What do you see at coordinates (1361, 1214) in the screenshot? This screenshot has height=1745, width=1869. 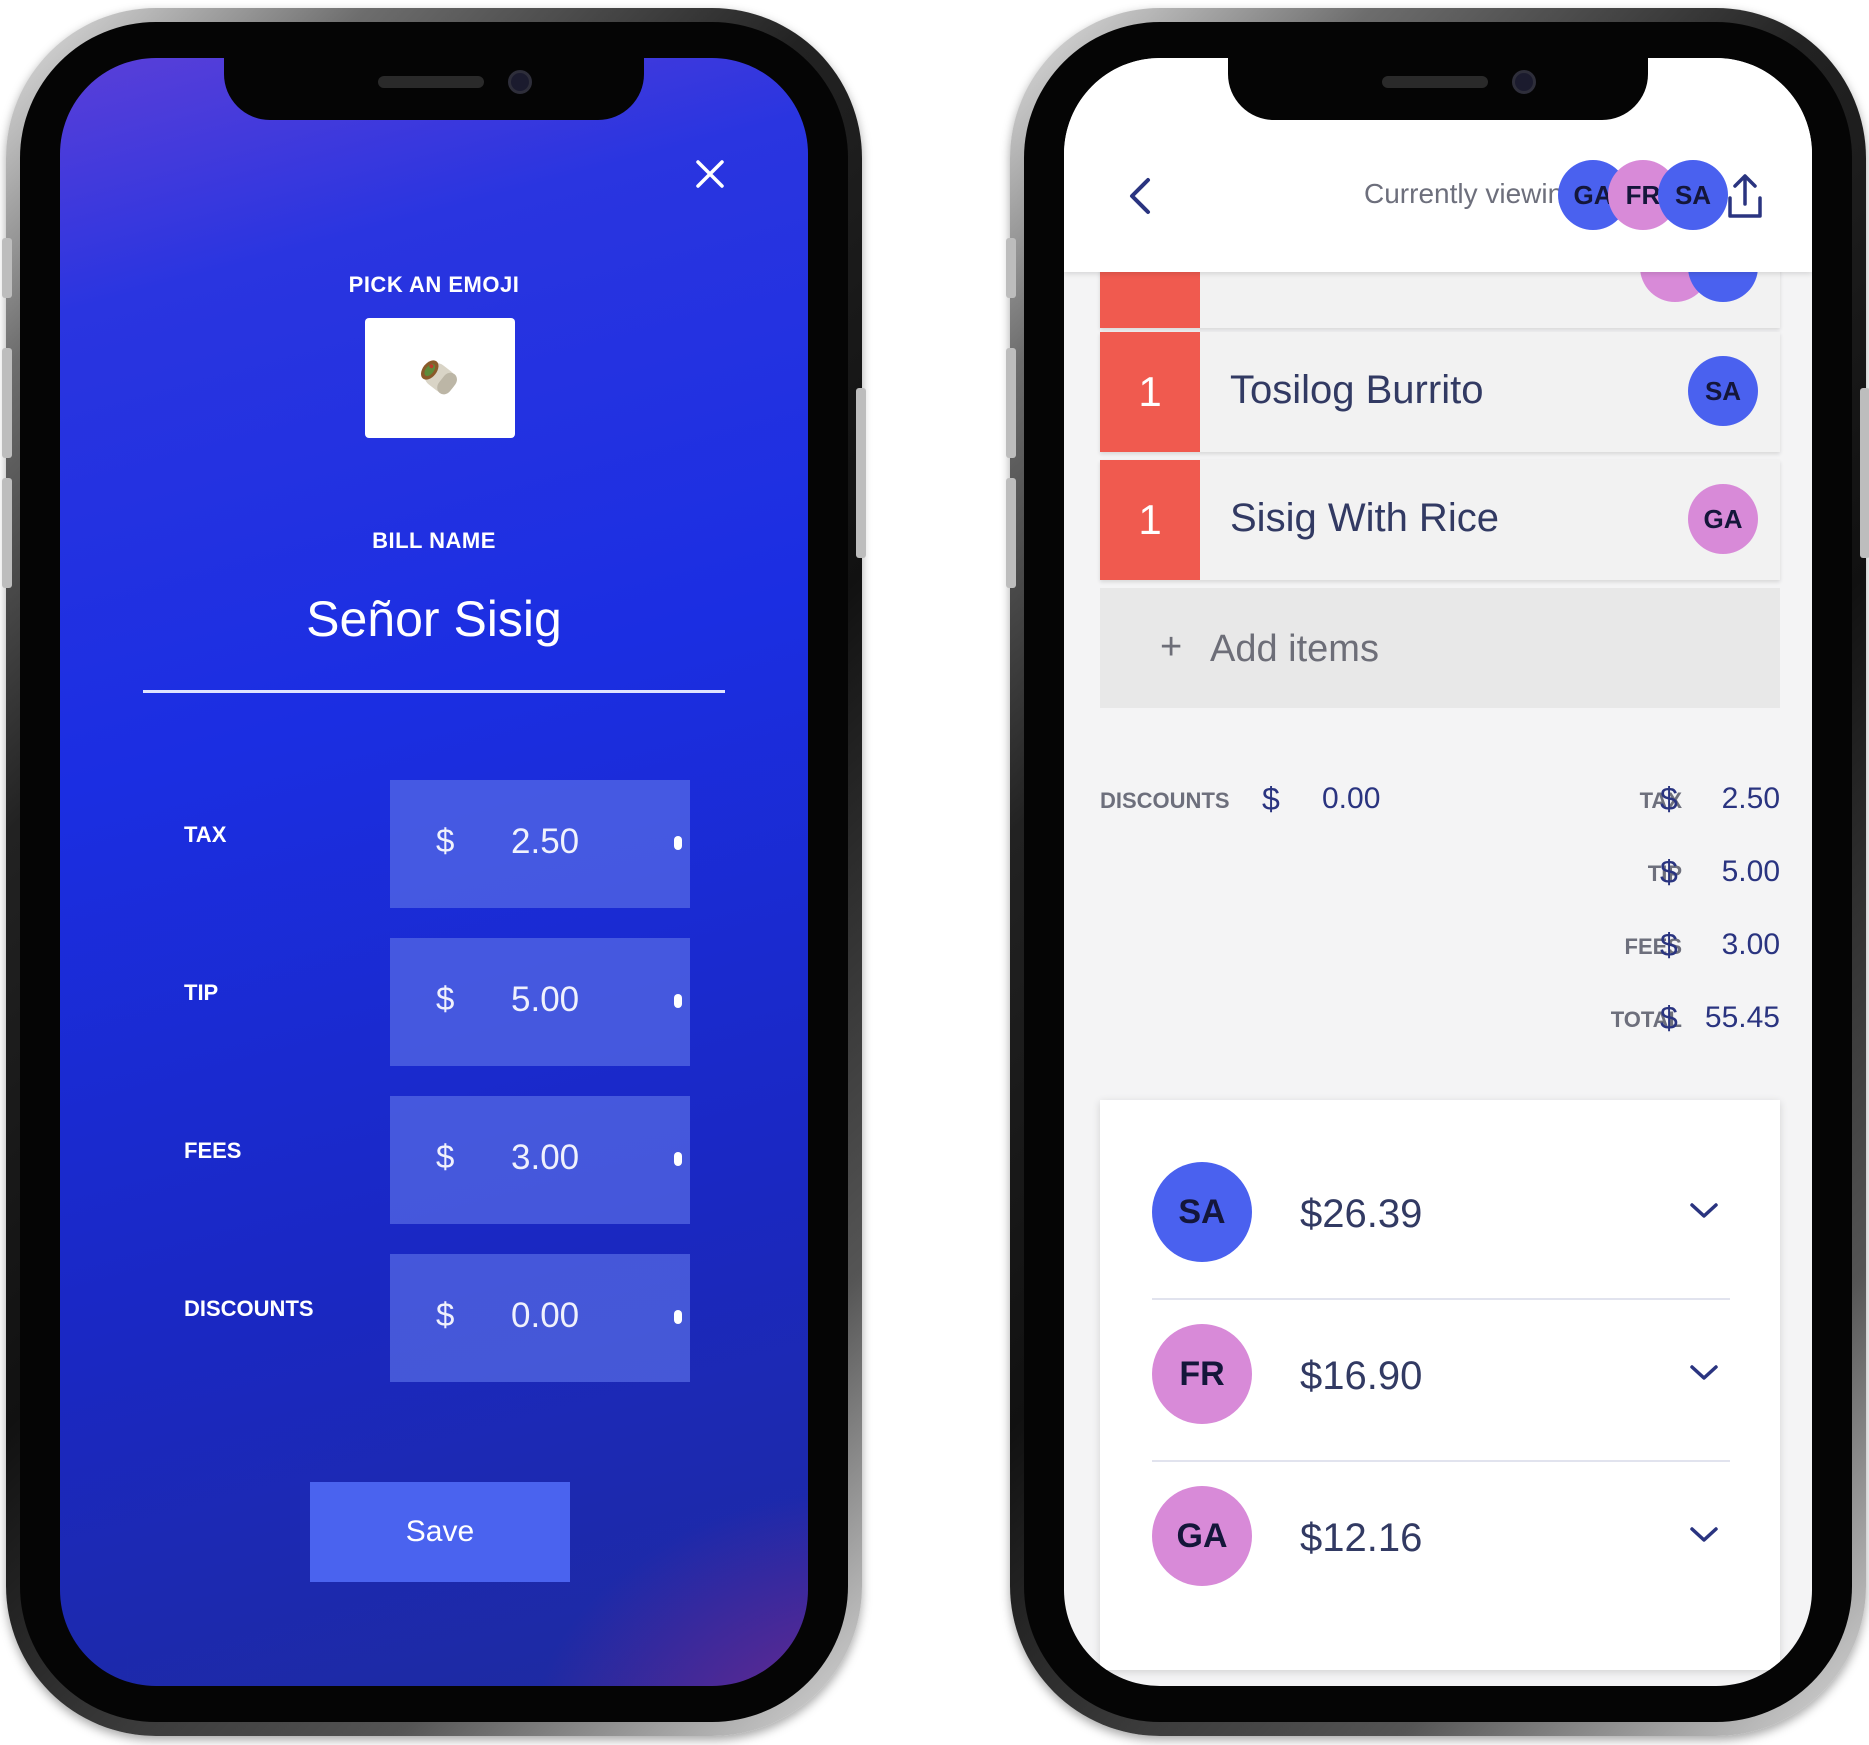 I see `split-amount: $26.39` at bounding box center [1361, 1214].